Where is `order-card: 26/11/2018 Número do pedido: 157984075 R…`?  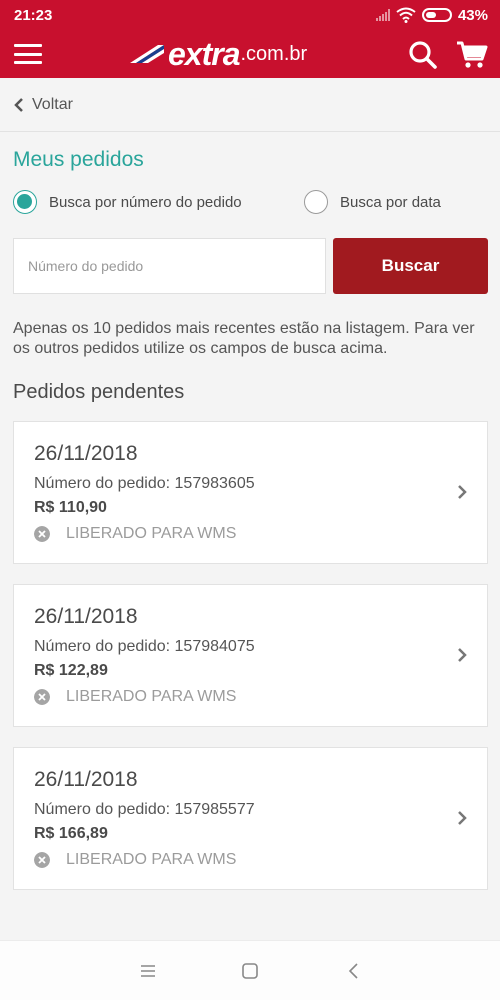
order-card: 26/11/2018 Número do pedido: 157984075 R… is located at coordinates (250, 655).